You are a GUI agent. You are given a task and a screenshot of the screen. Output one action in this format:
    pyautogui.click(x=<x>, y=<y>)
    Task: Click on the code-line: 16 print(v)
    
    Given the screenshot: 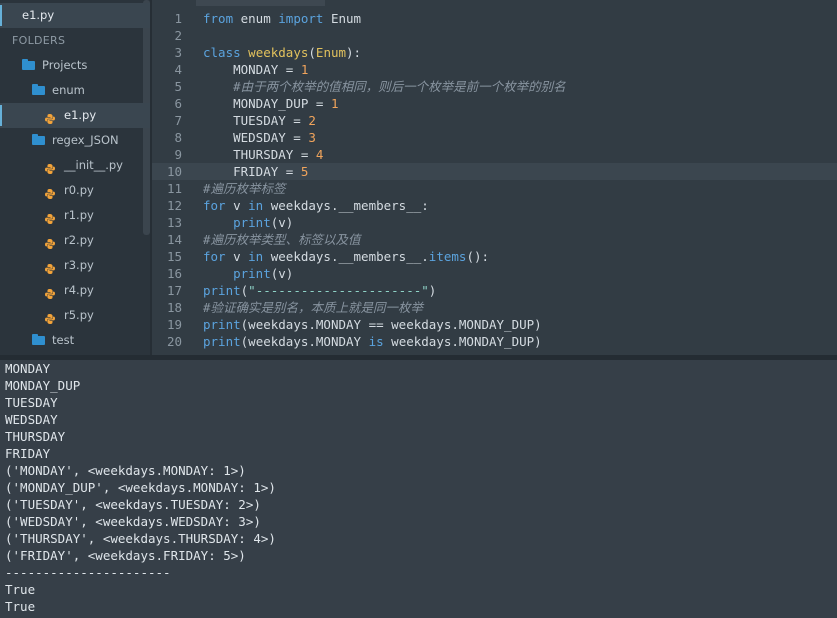 What is the action you would take?
    pyautogui.click(x=494, y=273)
    